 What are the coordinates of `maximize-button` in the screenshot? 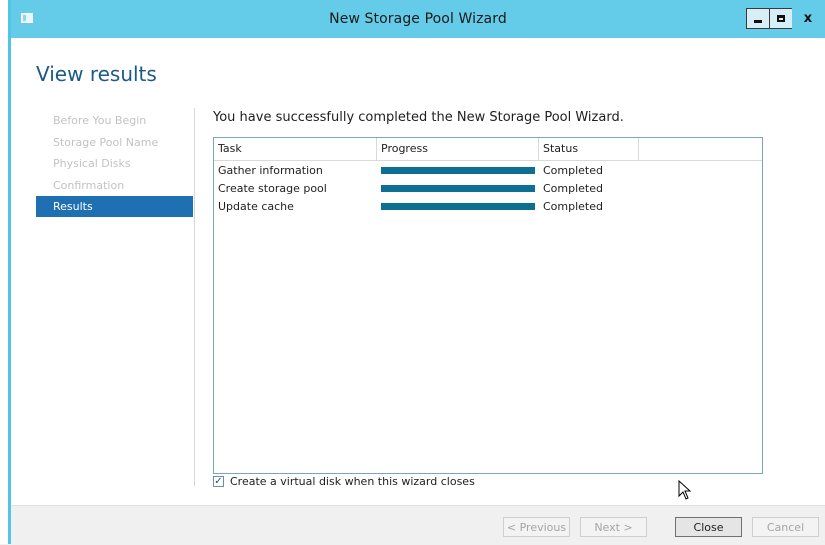 It's located at (781, 18).